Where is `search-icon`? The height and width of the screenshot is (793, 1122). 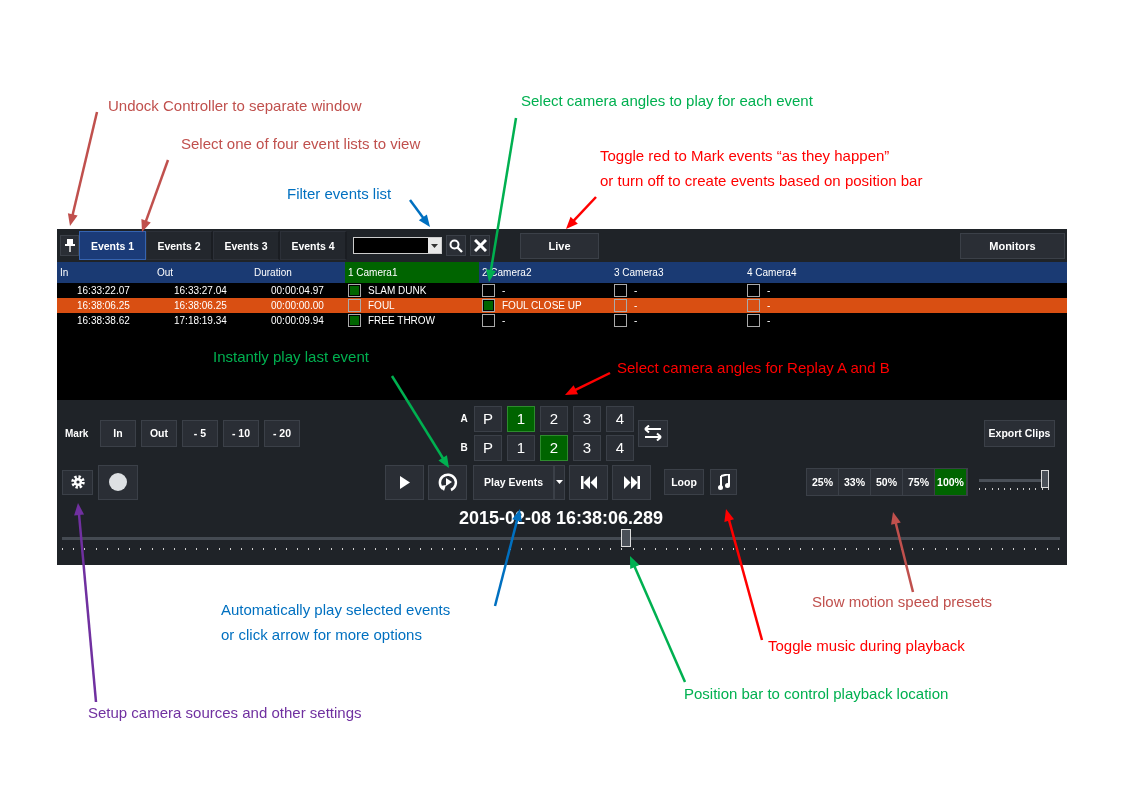
search-icon is located at coordinates (456, 245).